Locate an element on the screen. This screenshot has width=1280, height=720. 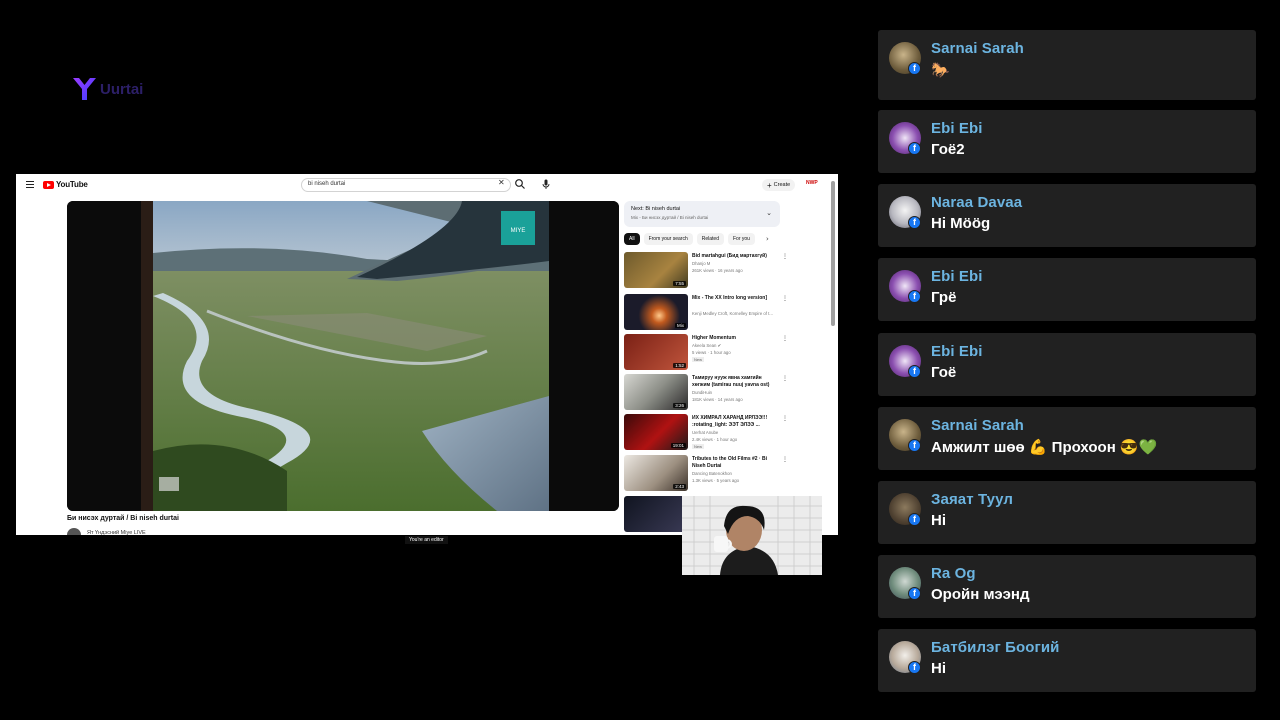
chat-message: f Ebi Ebi Гоё2 is located at coordinates (1067, 141).